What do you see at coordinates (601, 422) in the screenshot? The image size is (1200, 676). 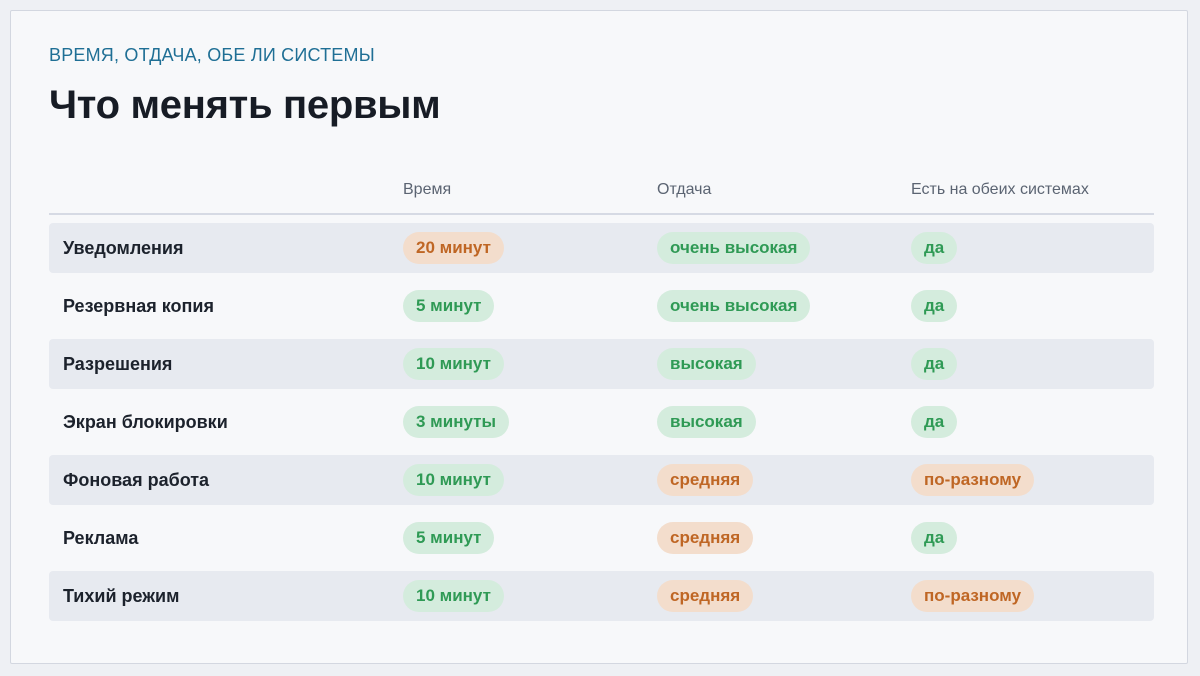 I see `table-row: Экран блокировки 3 минуты высокая да` at bounding box center [601, 422].